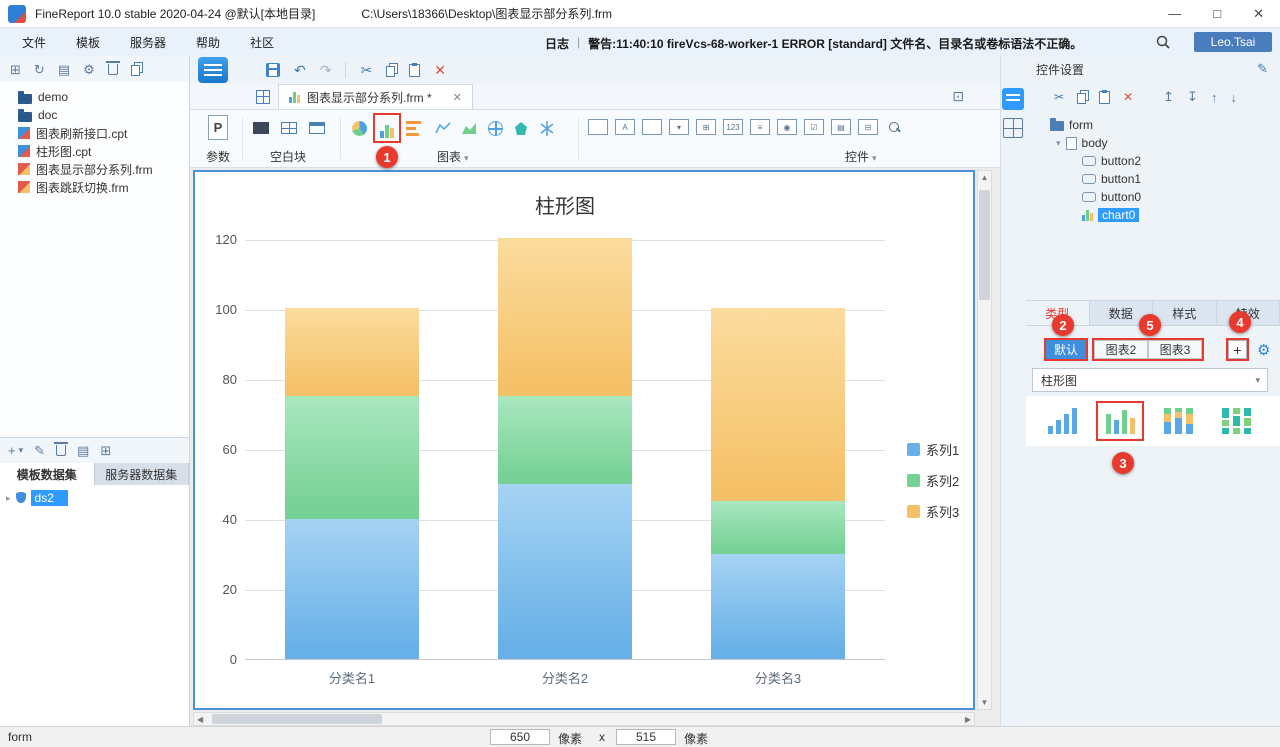  I want to click on stacked-column-chart-type-icon, so click(1178, 421).